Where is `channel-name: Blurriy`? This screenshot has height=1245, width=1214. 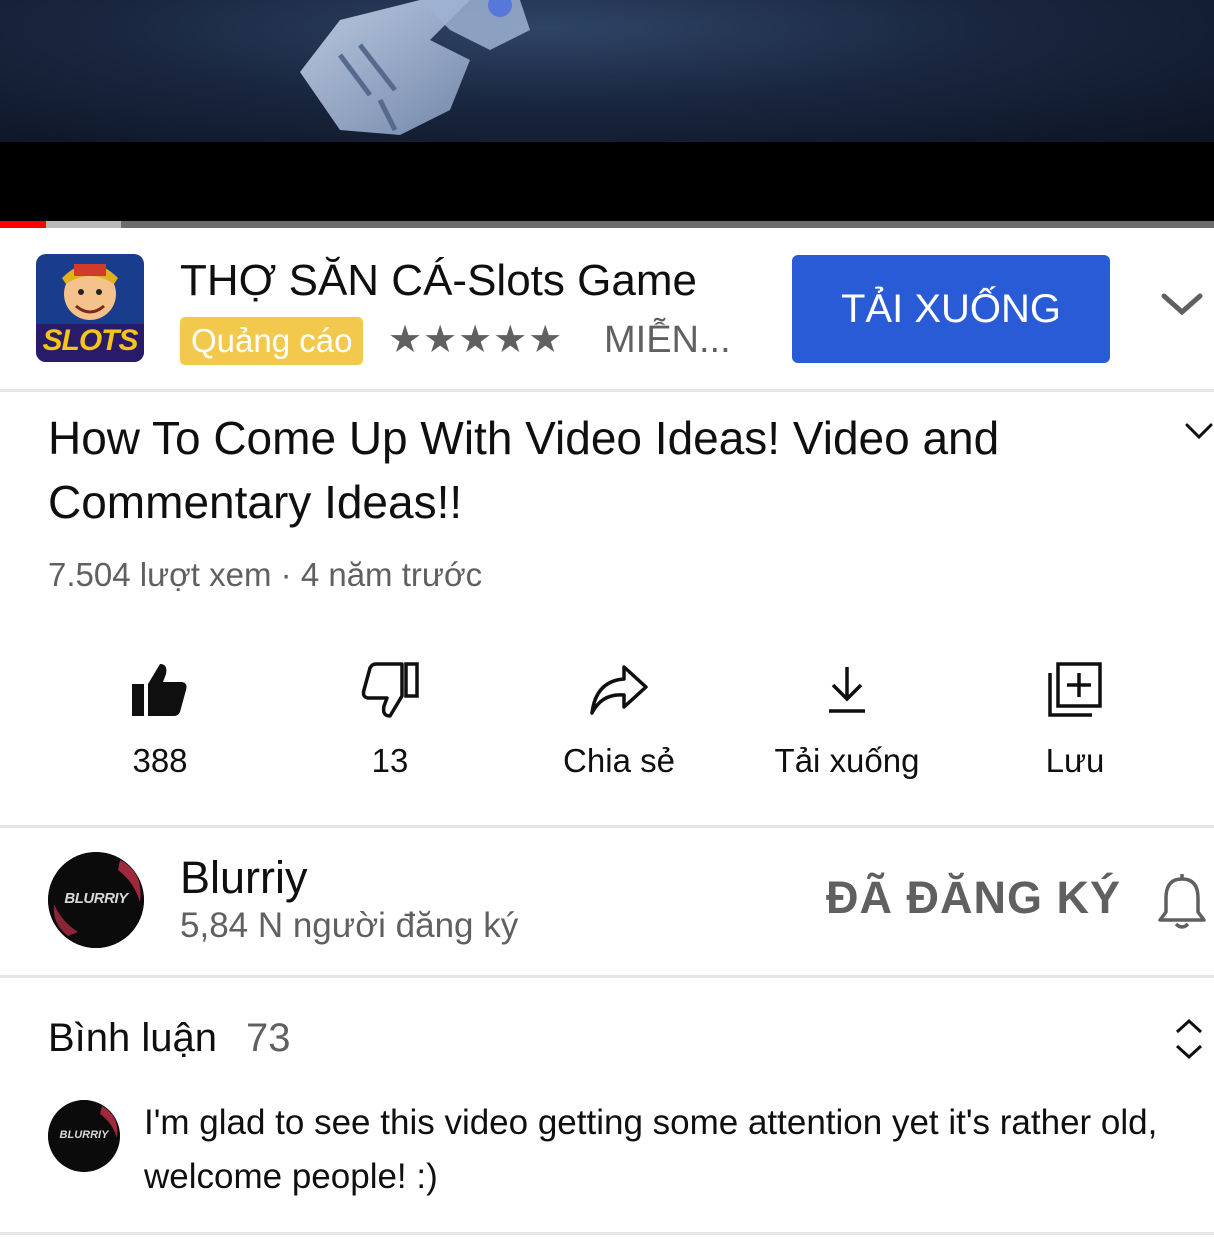 channel-name: Blurriy is located at coordinates (244, 878).